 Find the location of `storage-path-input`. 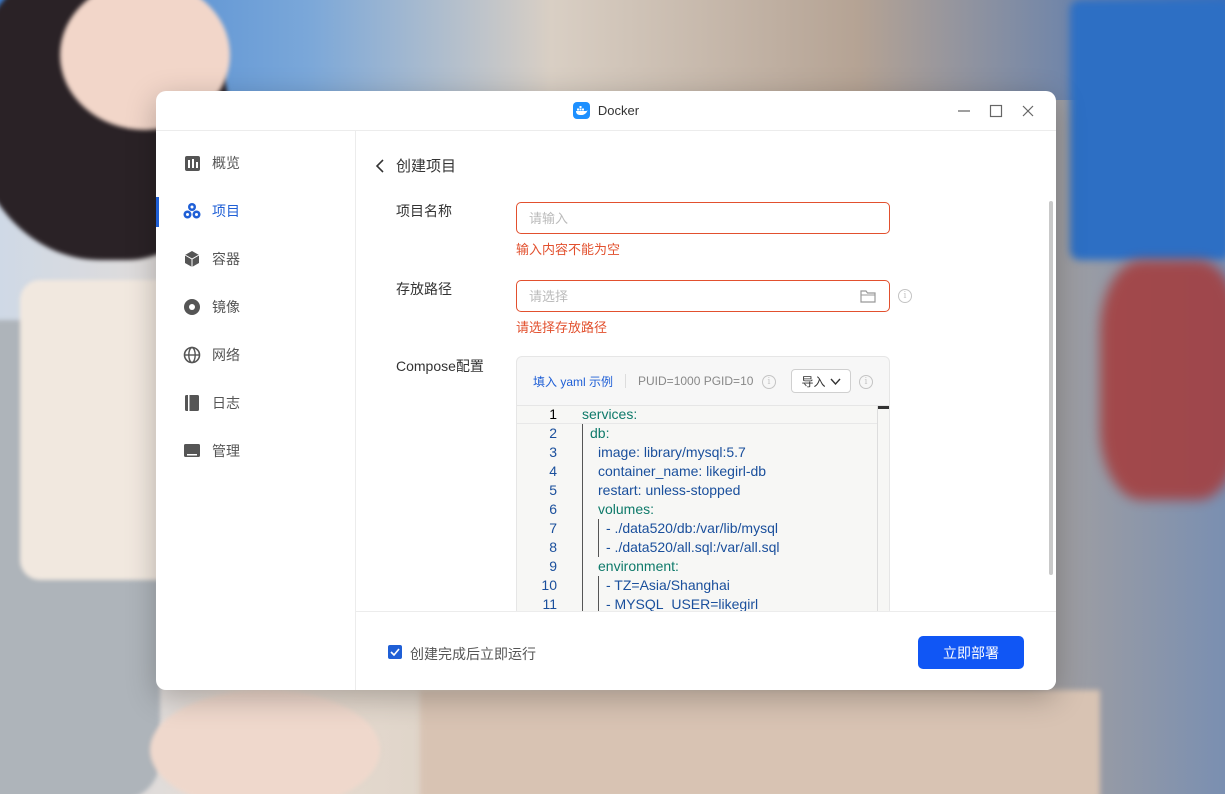

storage-path-input is located at coordinates (703, 296).